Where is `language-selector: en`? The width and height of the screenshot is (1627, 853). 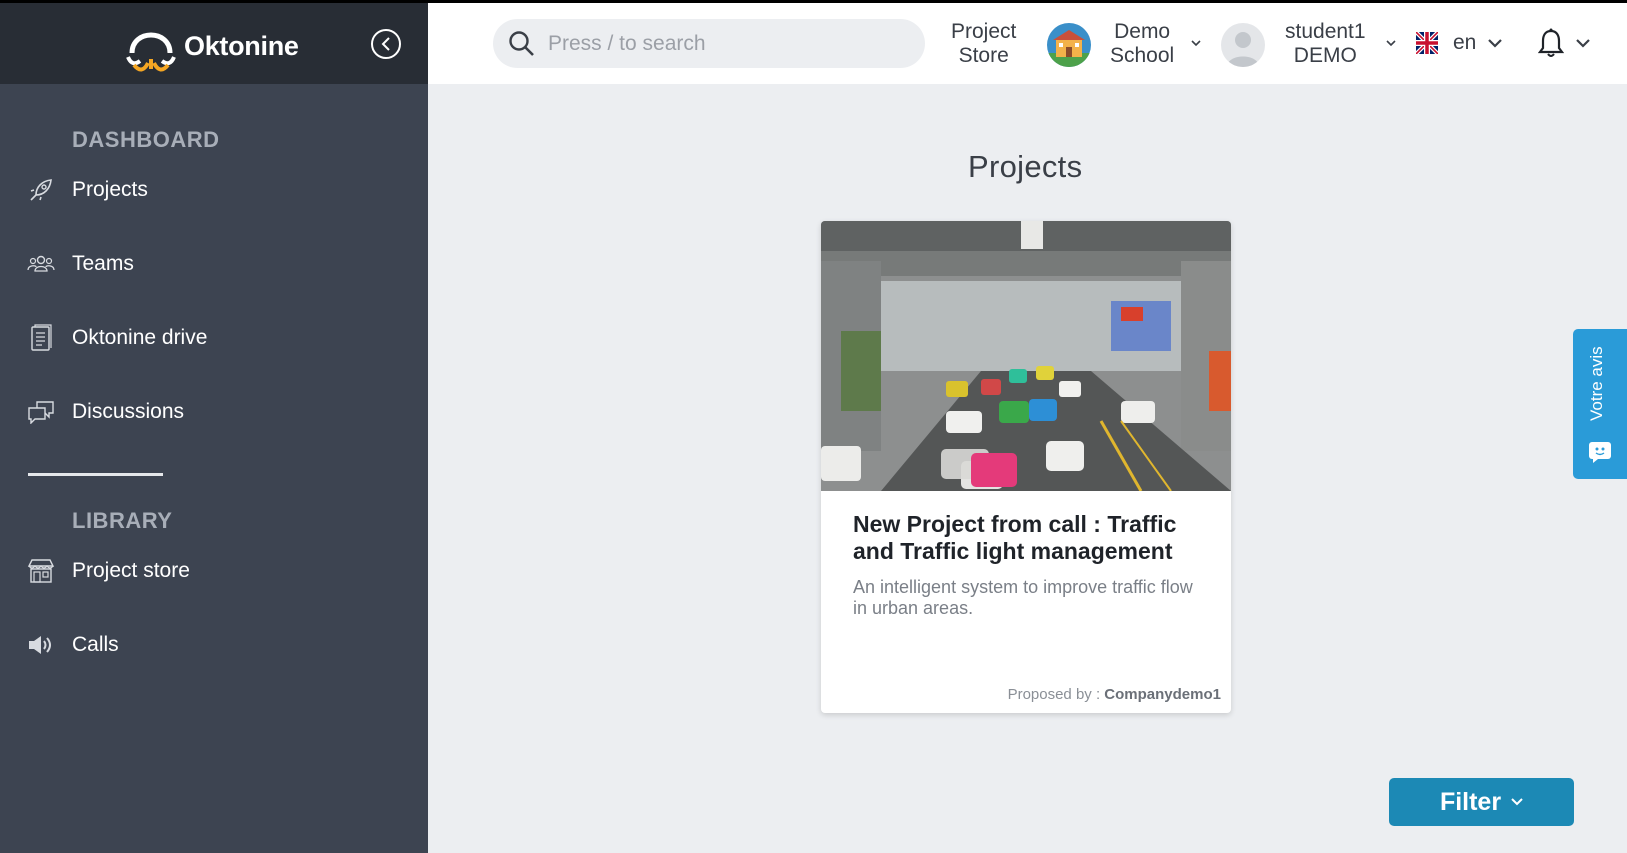
language-selector: en is located at coordinates (1459, 43).